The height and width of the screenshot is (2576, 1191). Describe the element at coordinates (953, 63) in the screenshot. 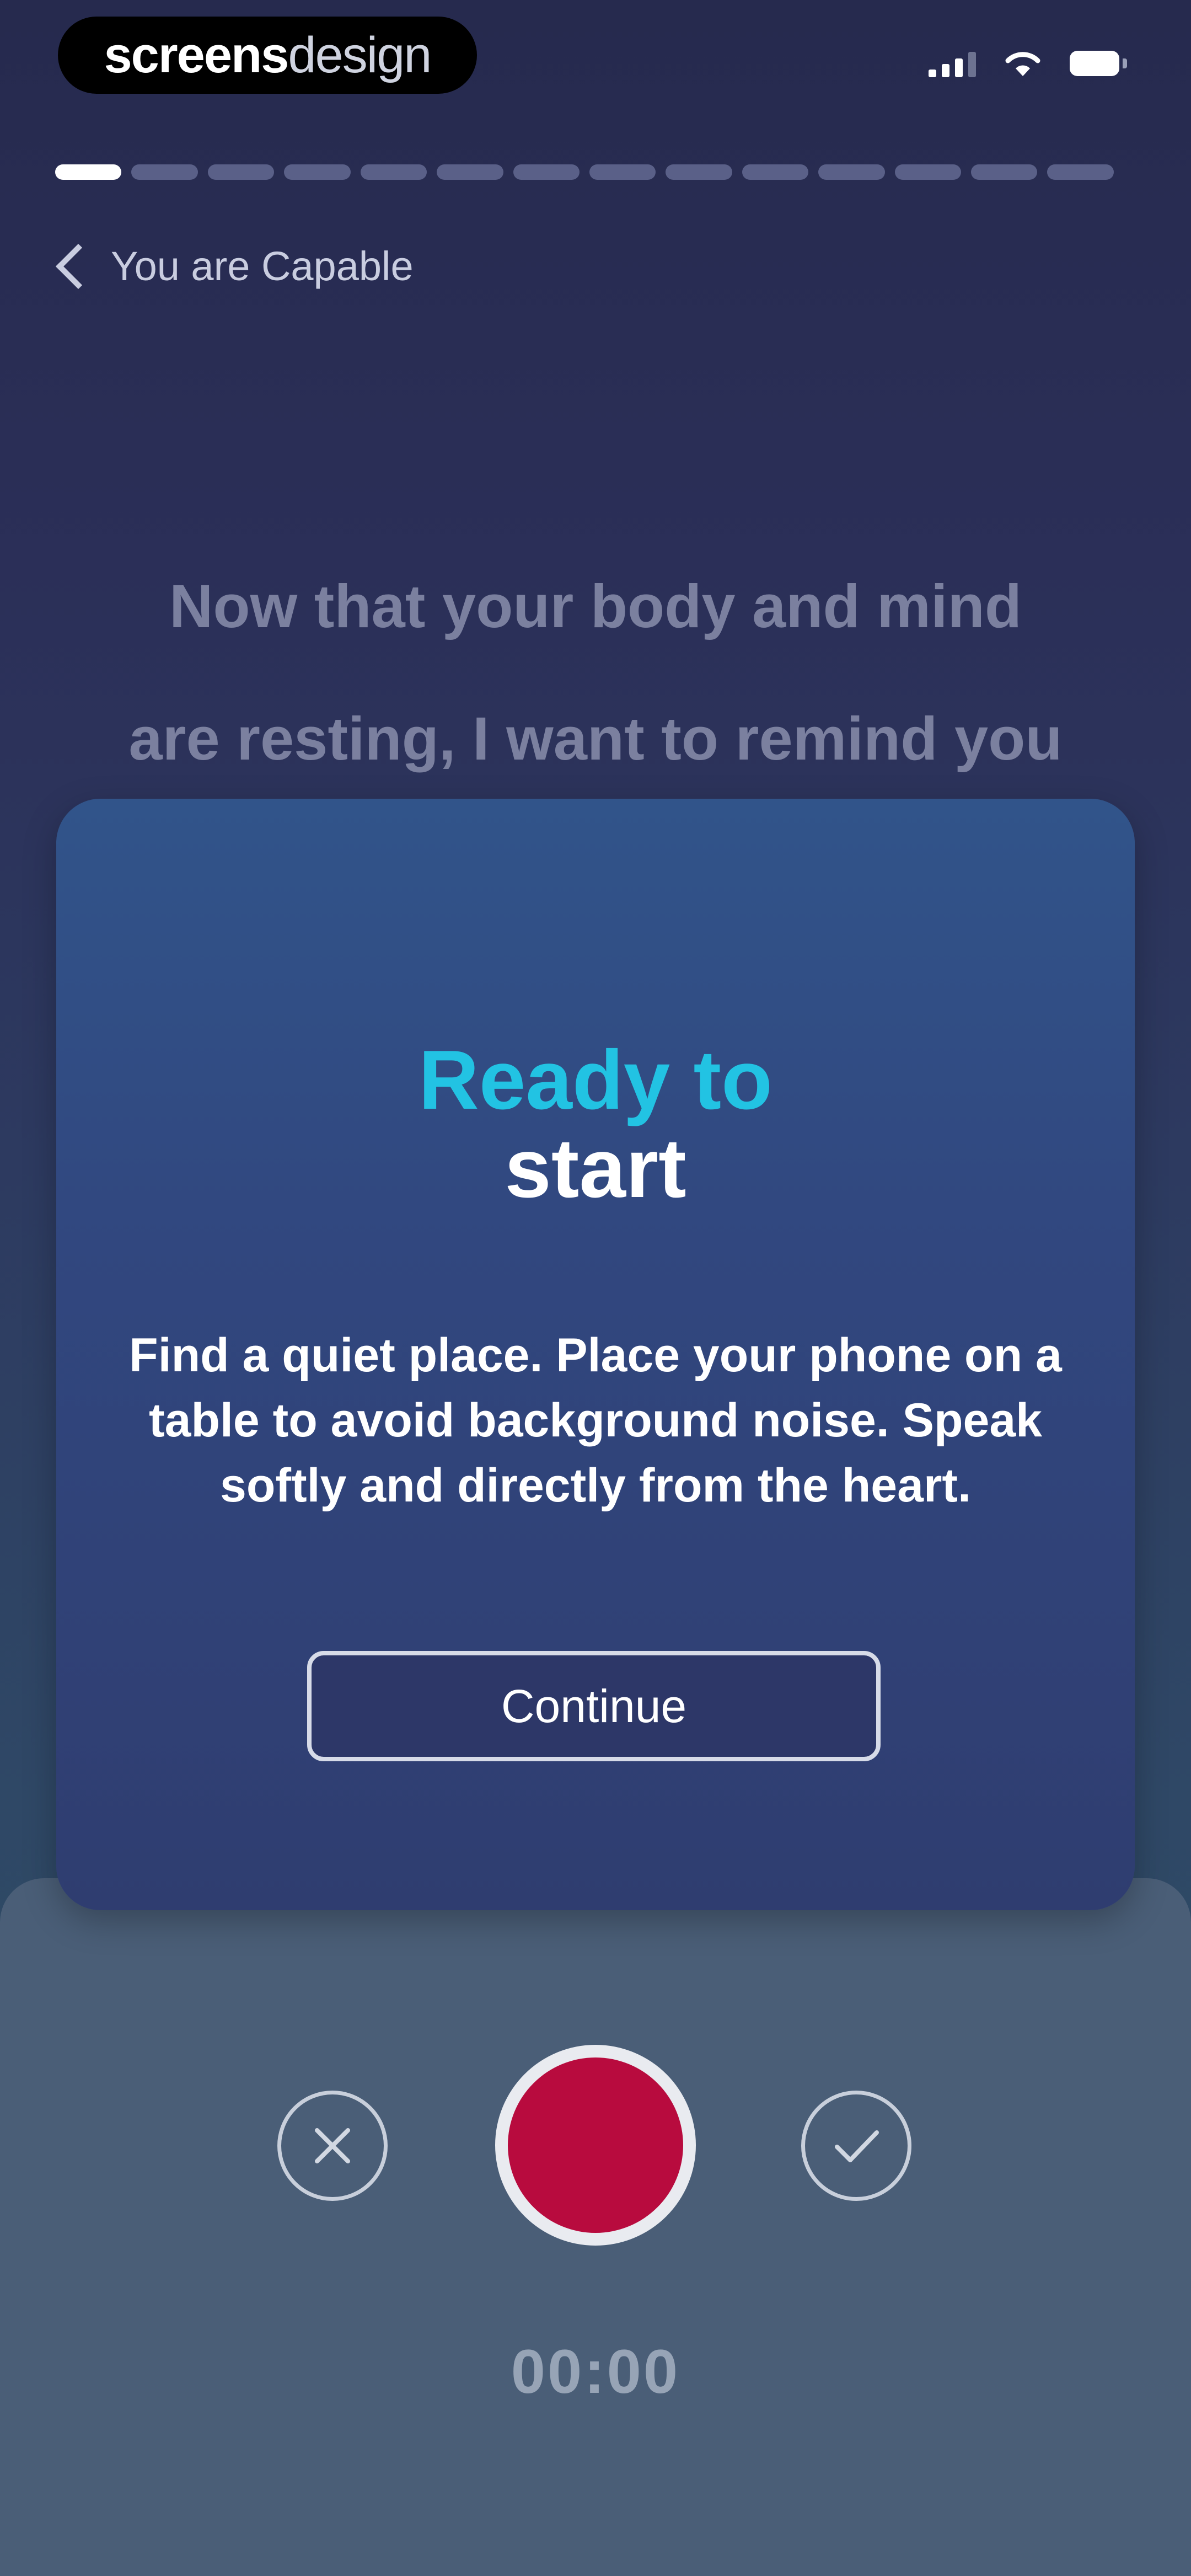

I see `cellular-signal-icon` at that location.